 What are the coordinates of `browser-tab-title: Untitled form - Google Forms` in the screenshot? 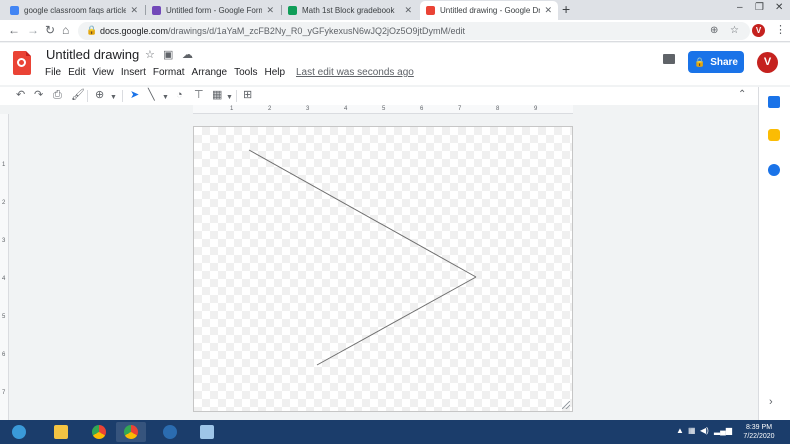 It's located at (214, 10).